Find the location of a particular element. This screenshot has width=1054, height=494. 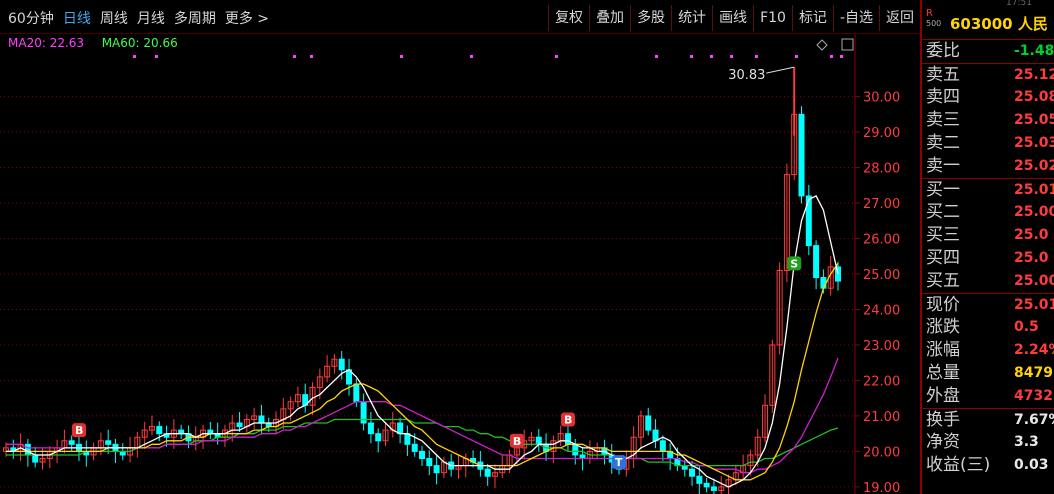

y-tick-label: 21.00 is located at coordinates (881, 417).